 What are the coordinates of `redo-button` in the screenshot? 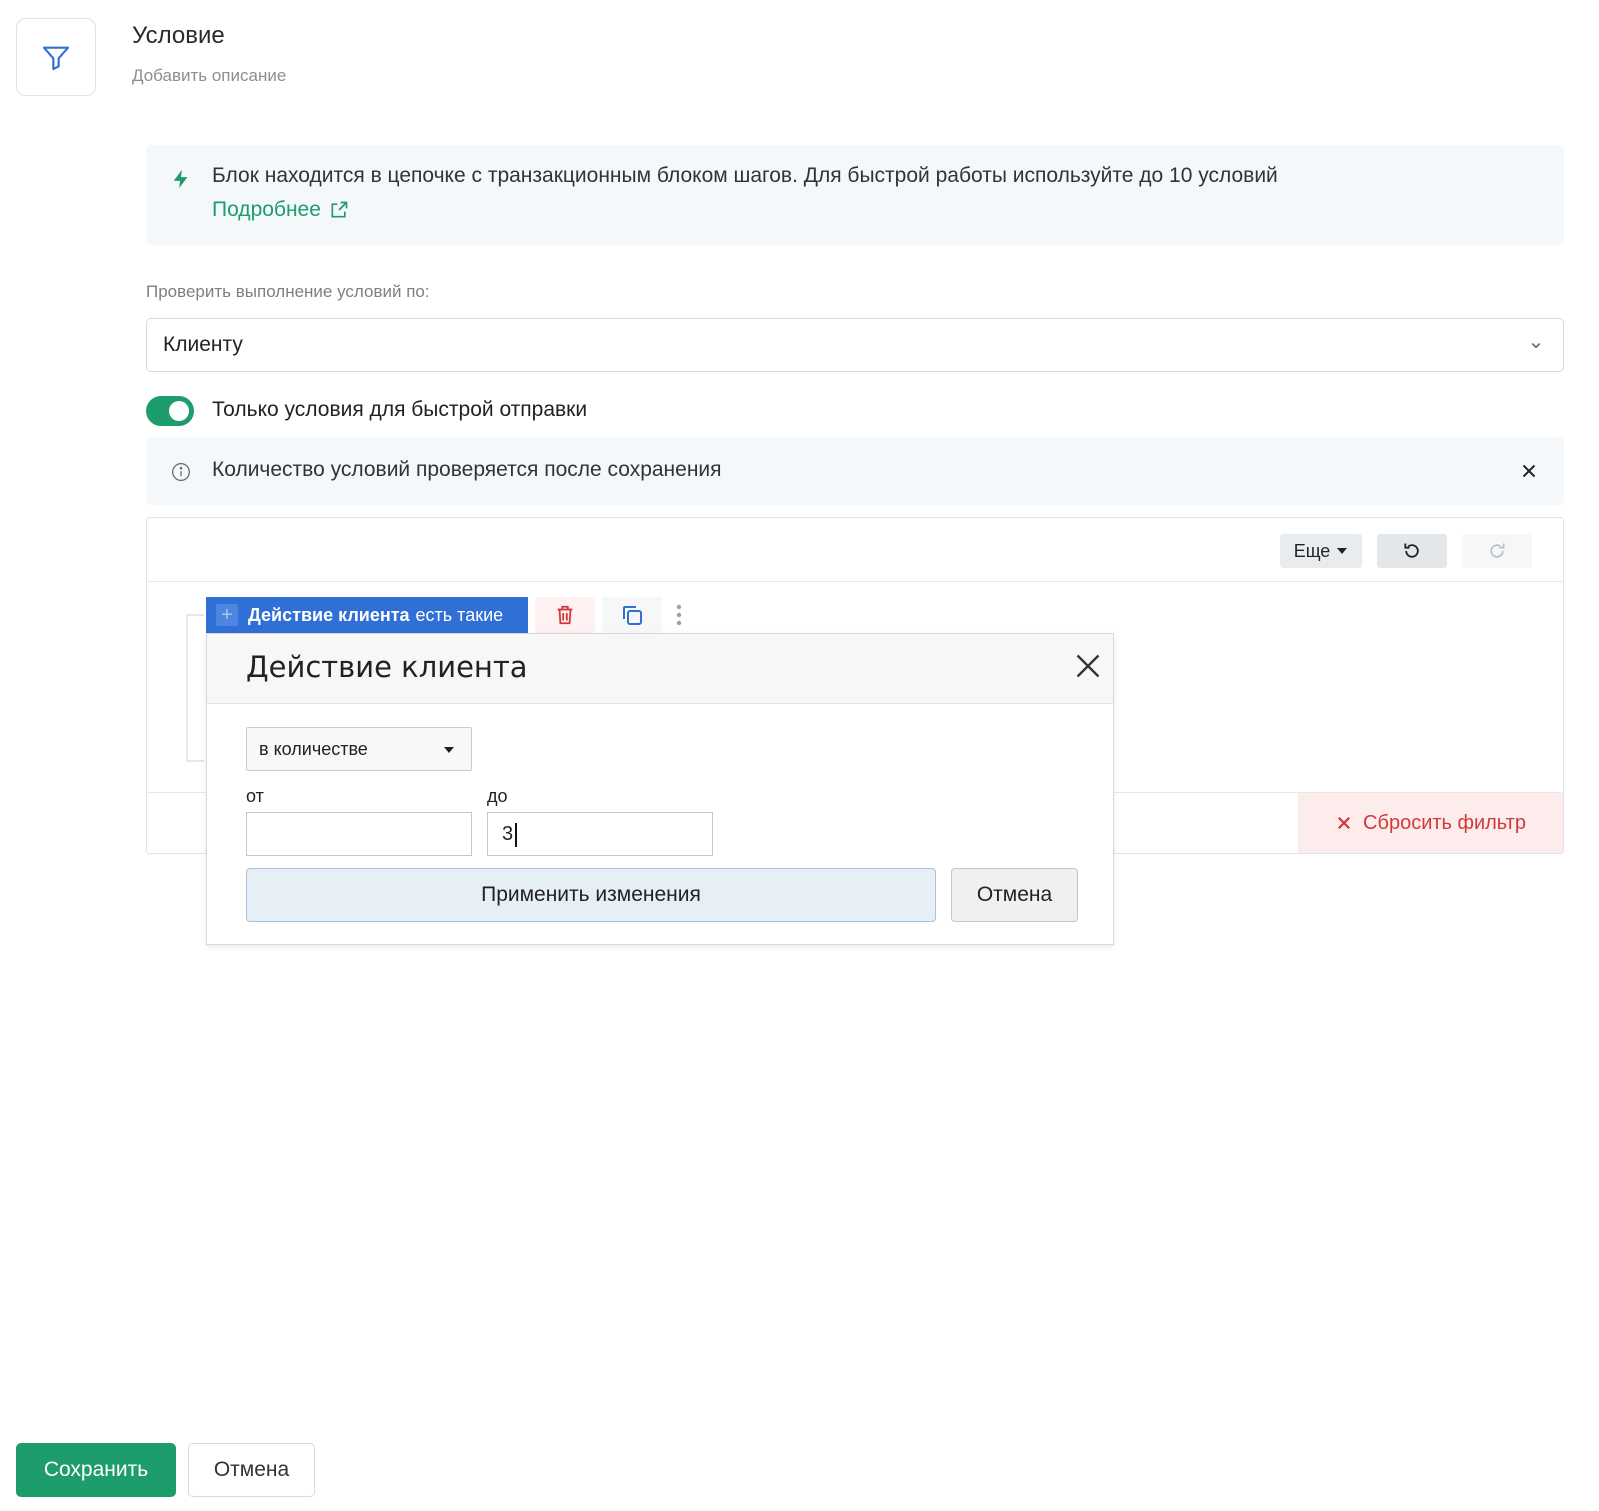 It's located at (1497, 551).